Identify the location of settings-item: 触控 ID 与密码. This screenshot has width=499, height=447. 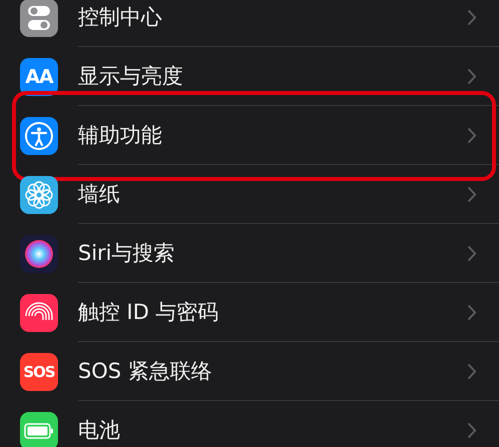
(272, 312).